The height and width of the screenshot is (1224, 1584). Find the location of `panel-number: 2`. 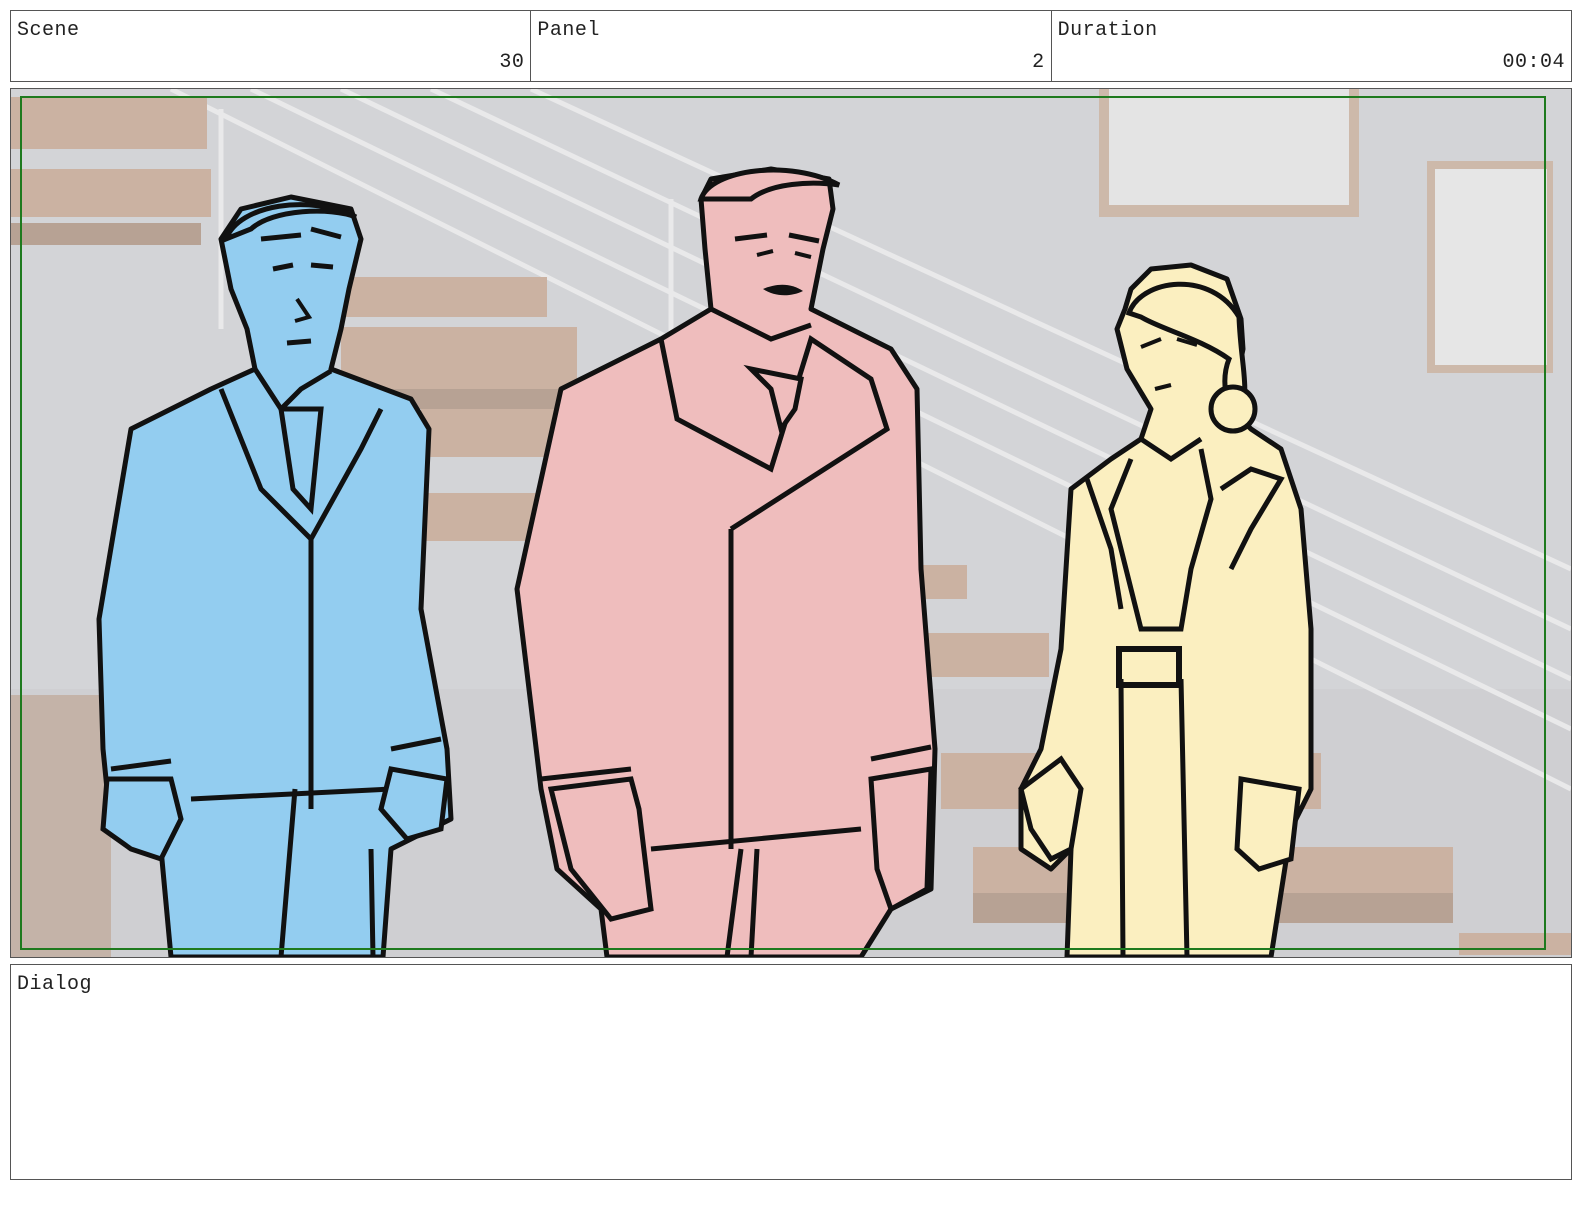

panel-number: 2 is located at coordinates (1038, 62).